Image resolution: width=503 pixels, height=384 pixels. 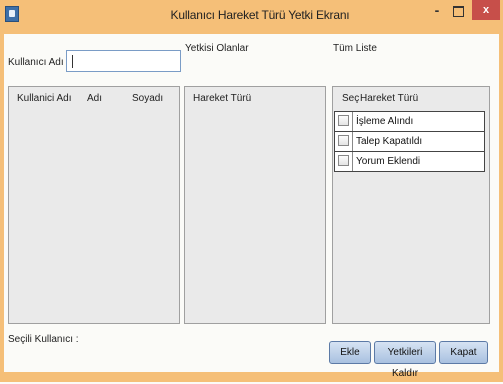 What do you see at coordinates (36, 62) in the screenshot?
I see `username-label: Kullanıcı Adı` at bounding box center [36, 62].